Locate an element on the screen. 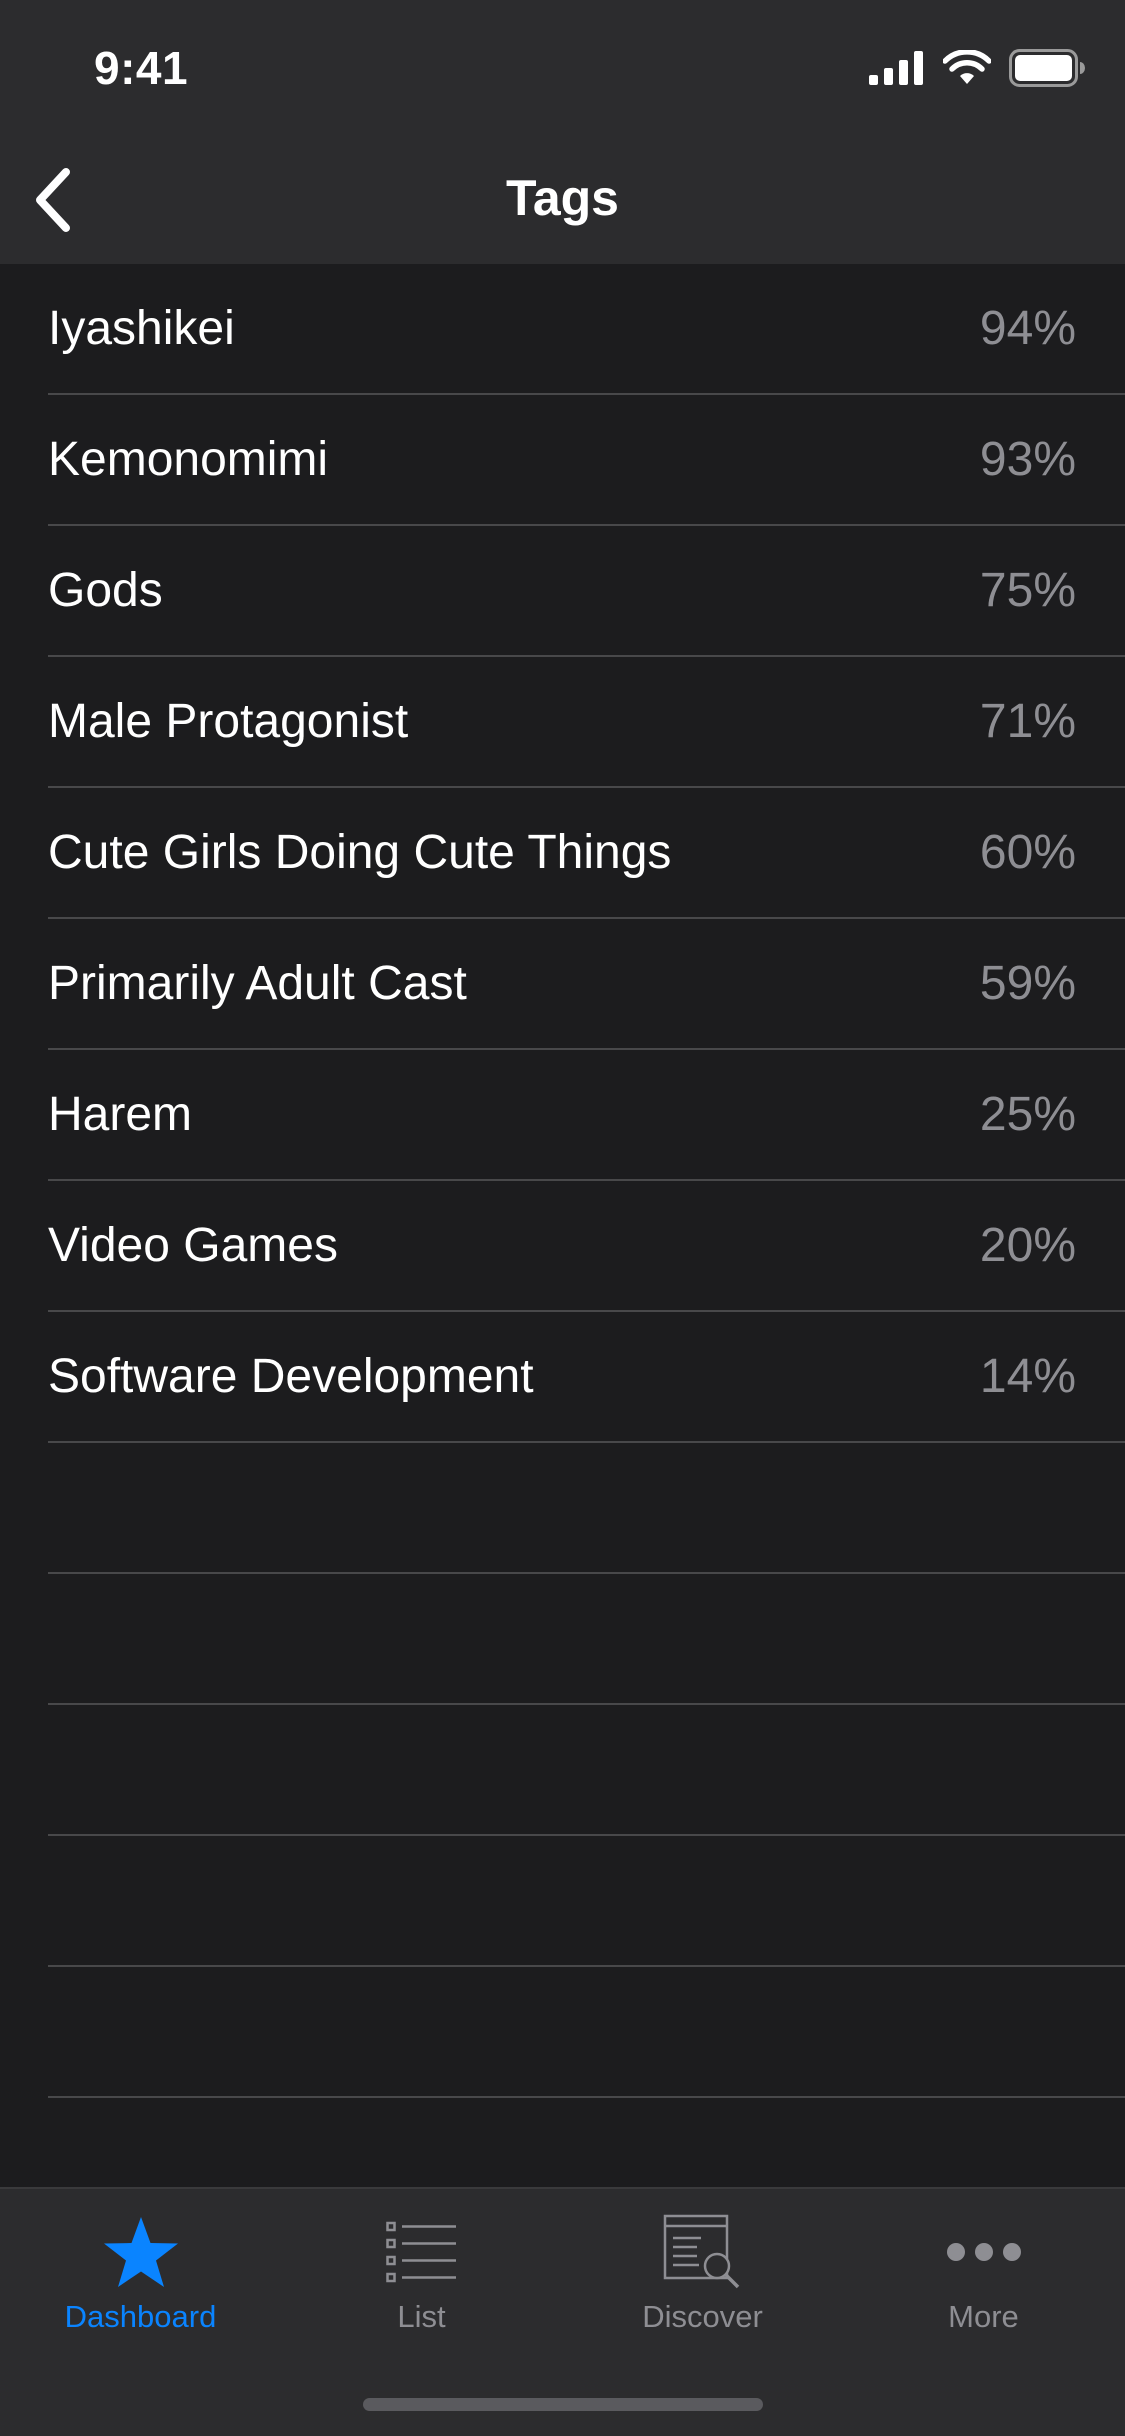 Image resolution: width=1125 pixels, height=2436 pixels. list-icon is located at coordinates (420, 2252).